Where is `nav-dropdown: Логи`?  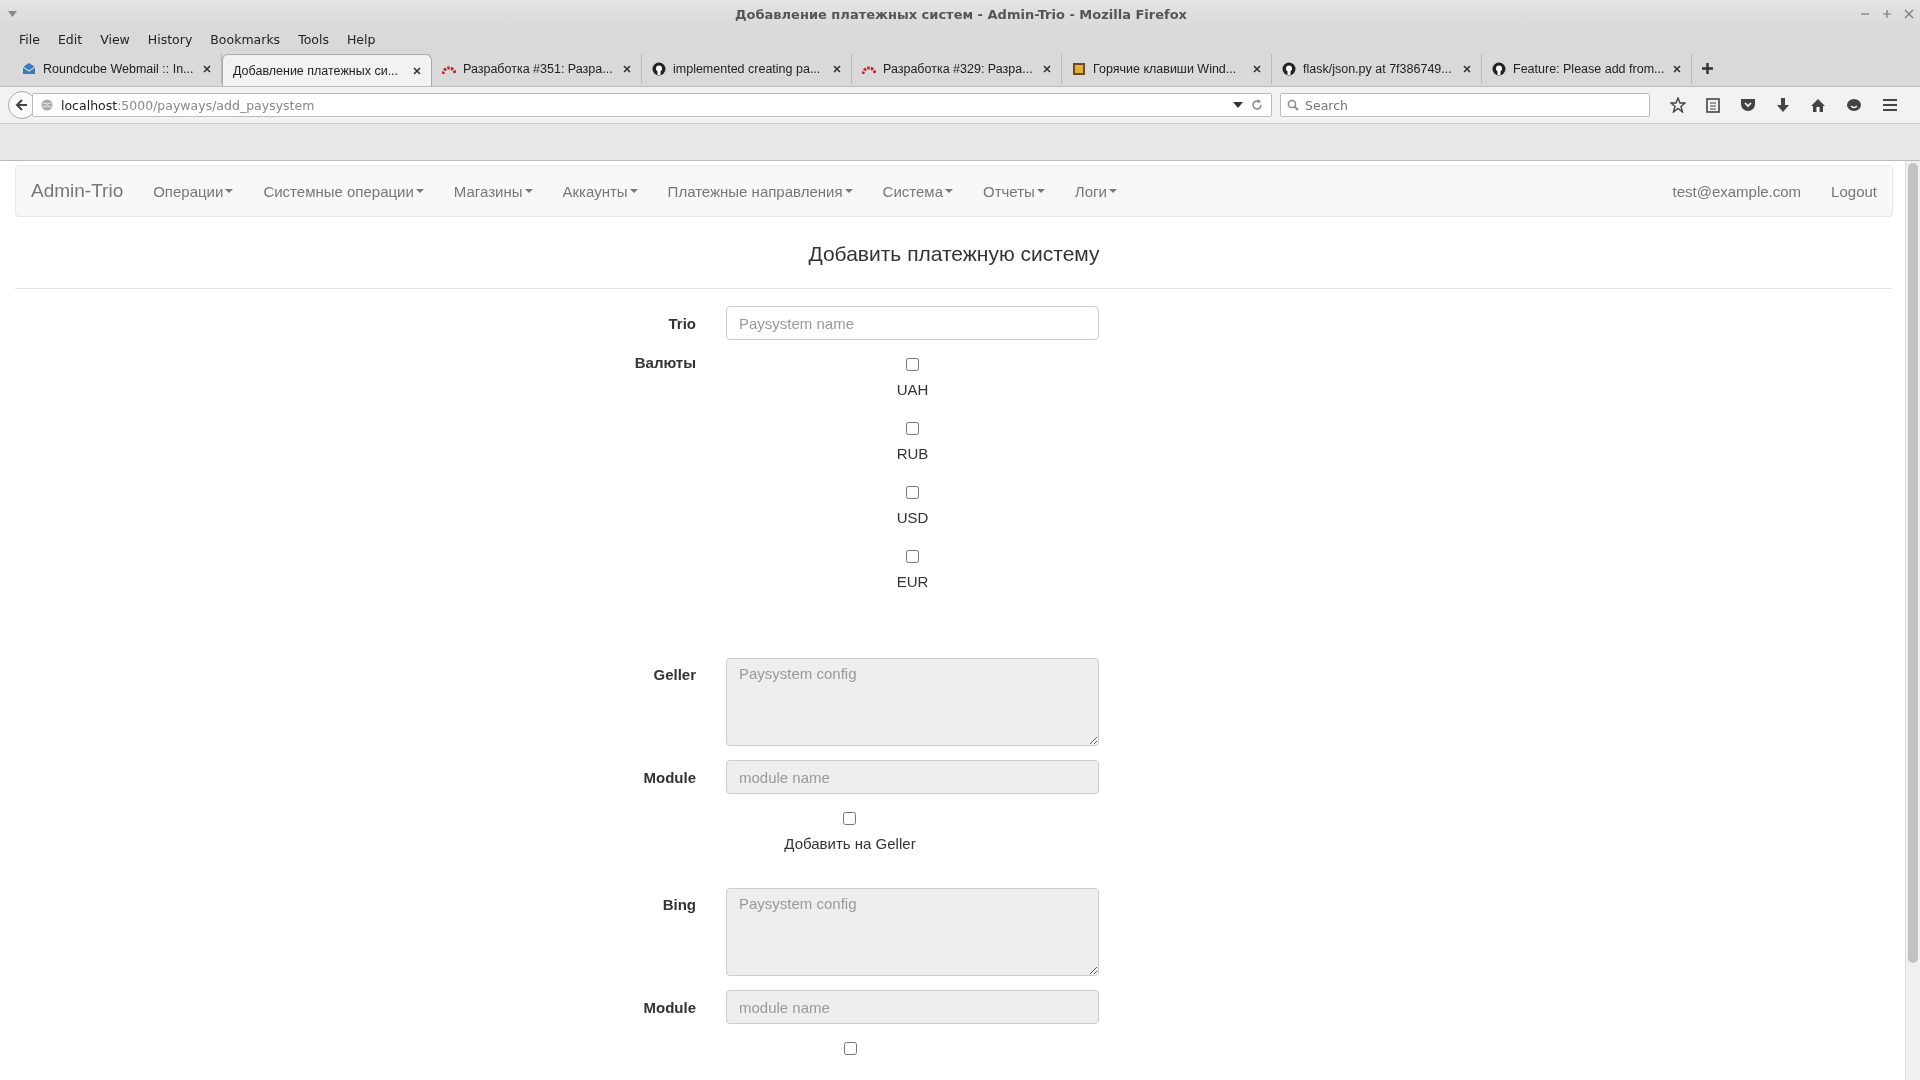 nav-dropdown: Логи is located at coordinates (1095, 191).